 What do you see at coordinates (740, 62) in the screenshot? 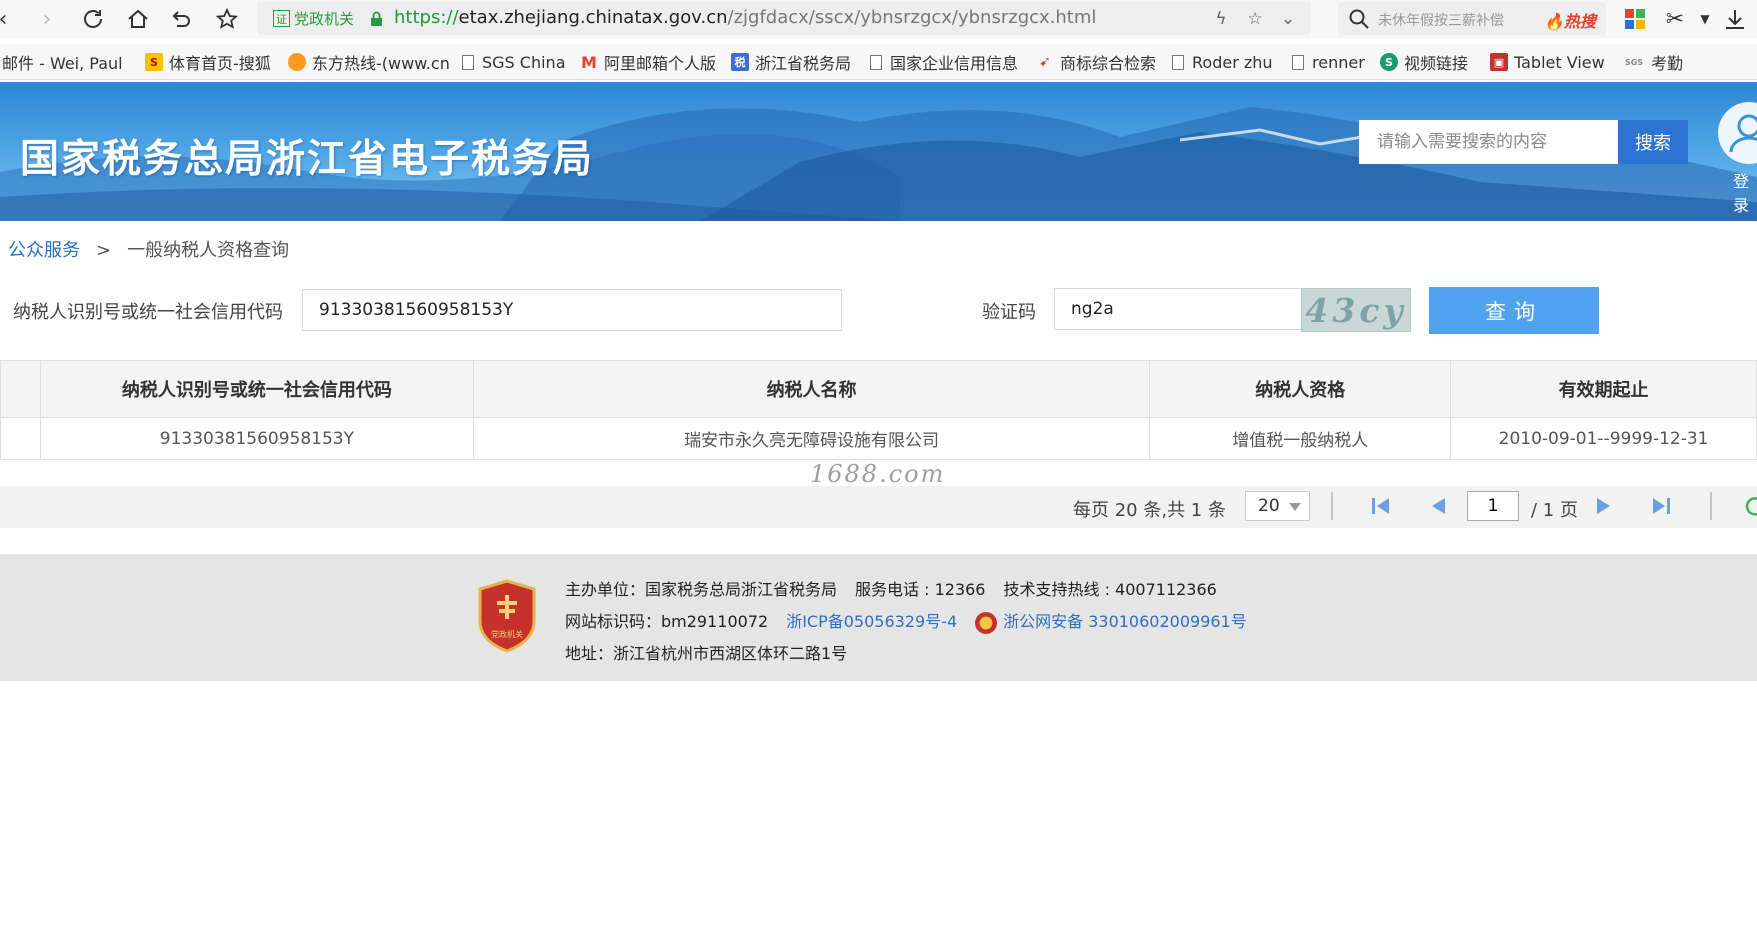
I see `tax-icon: 税` at bounding box center [740, 62].